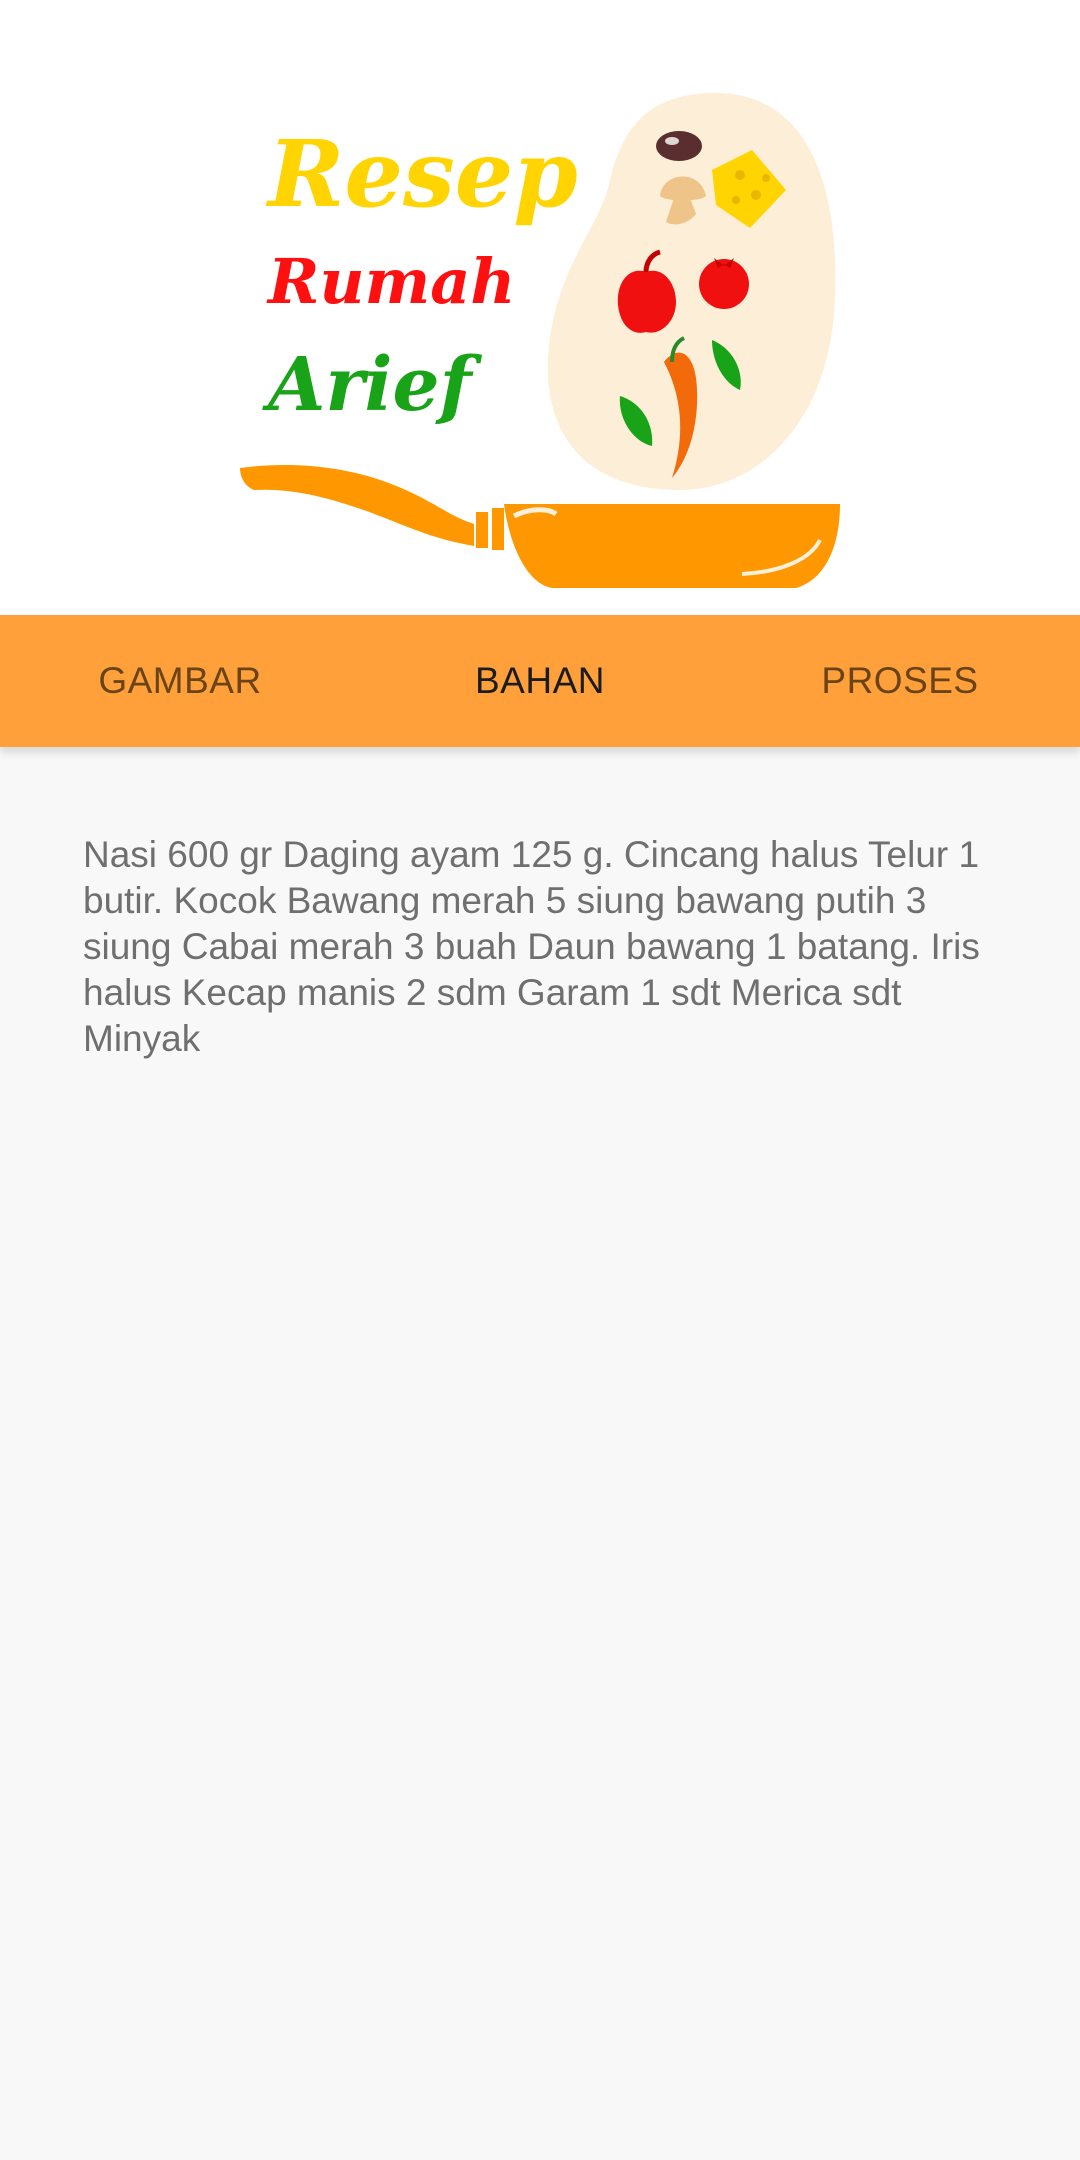 This screenshot has width=1080, height=2160. What do you see at coordinates (372, 385) in the screenshot?
I see `logo-word-arief: Arief` at bounding box center [372, 385].